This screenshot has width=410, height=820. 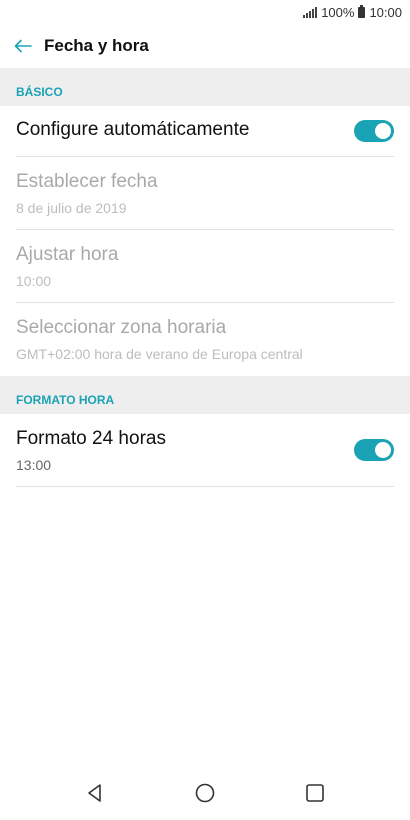 What do you see at coordinates (205, 395) in the screenshot?
I see `section-header-time-format: FORMATO HORA` at bounding box center [205, 395].